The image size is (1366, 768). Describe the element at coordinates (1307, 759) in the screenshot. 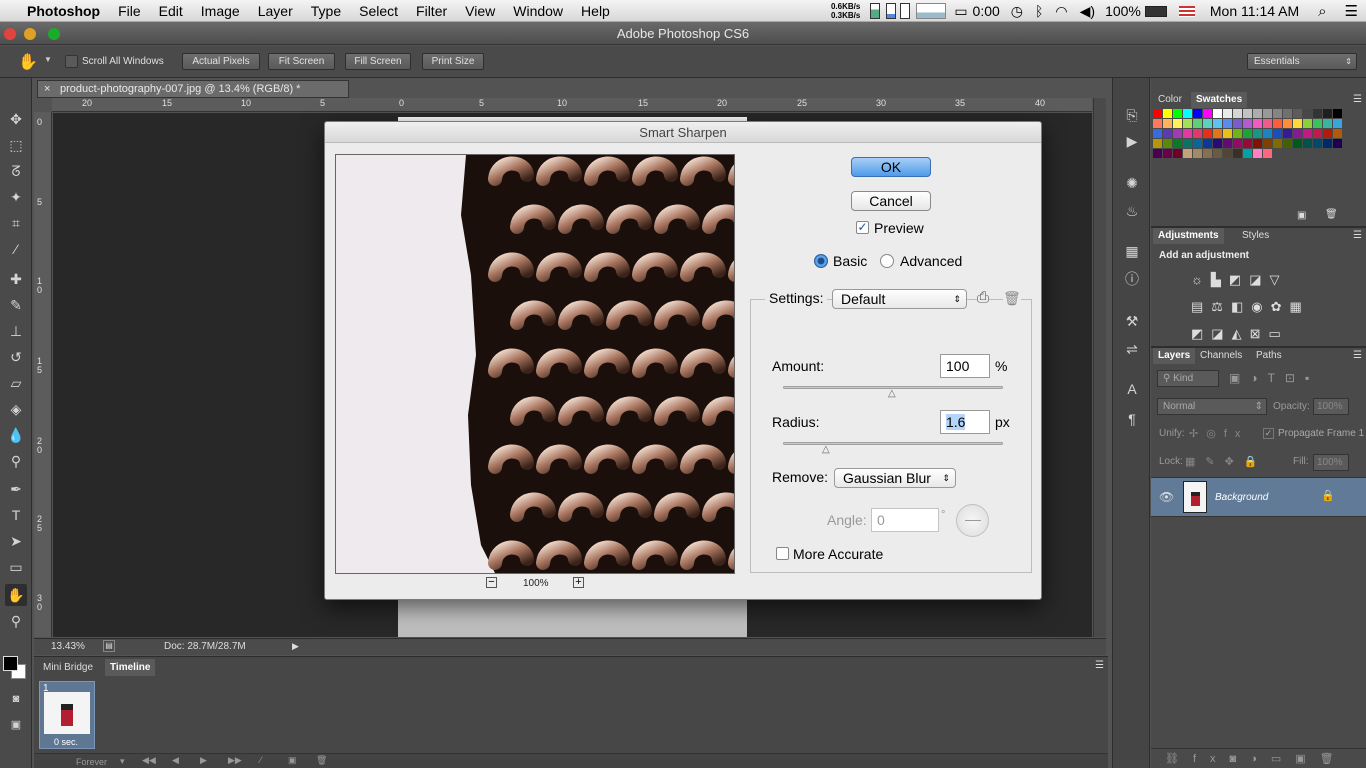

I see `new-layer-icon: ▣` at that location.